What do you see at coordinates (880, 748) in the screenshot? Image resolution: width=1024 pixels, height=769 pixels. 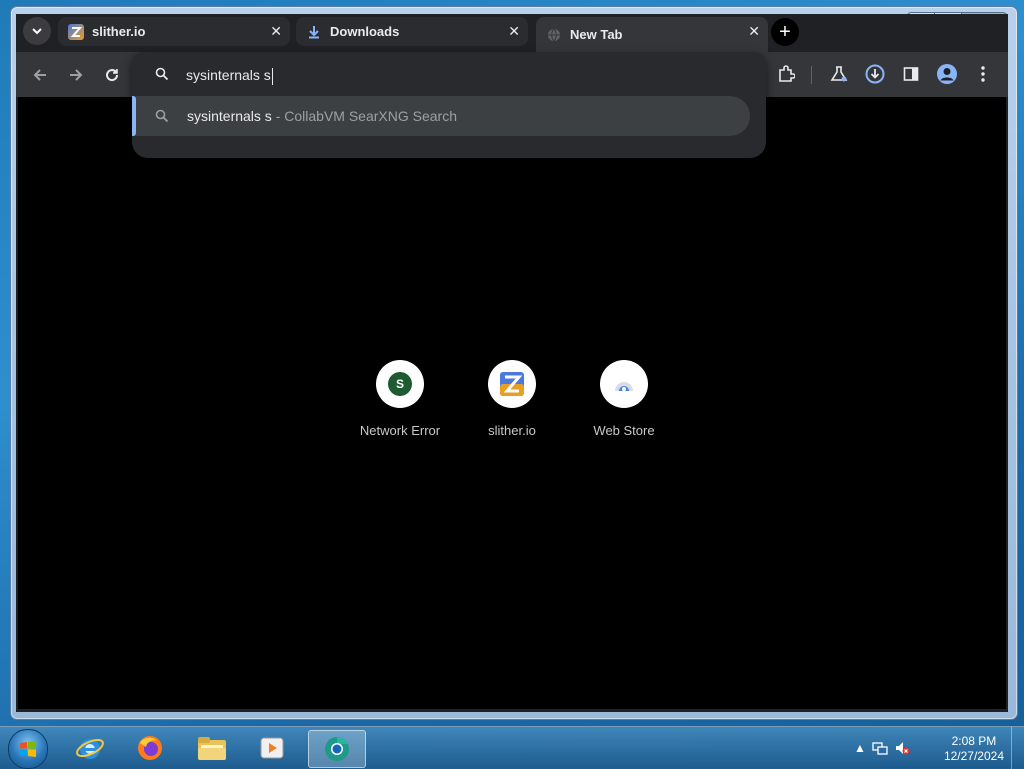 I see `network-icon` at bounding box center [880, 748].